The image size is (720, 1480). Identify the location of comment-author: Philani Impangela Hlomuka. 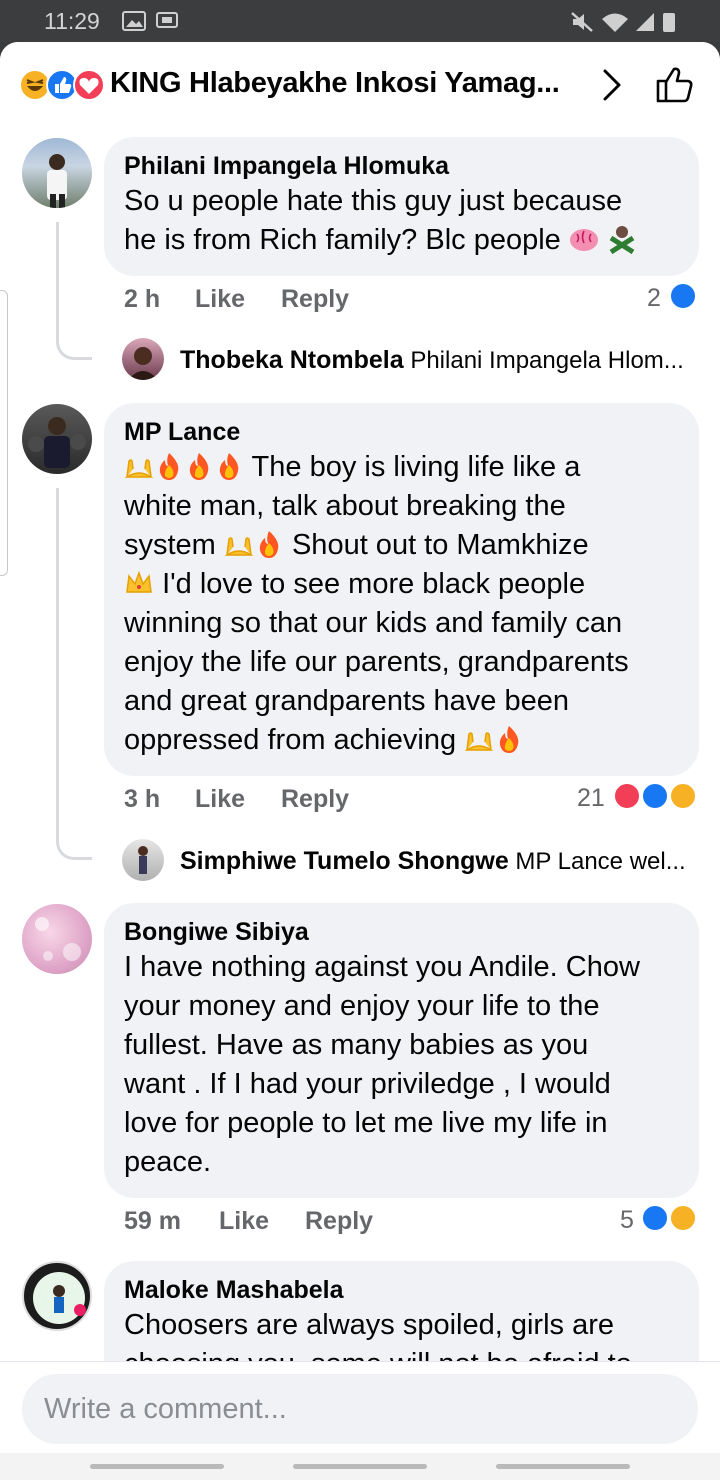
(401, 166).